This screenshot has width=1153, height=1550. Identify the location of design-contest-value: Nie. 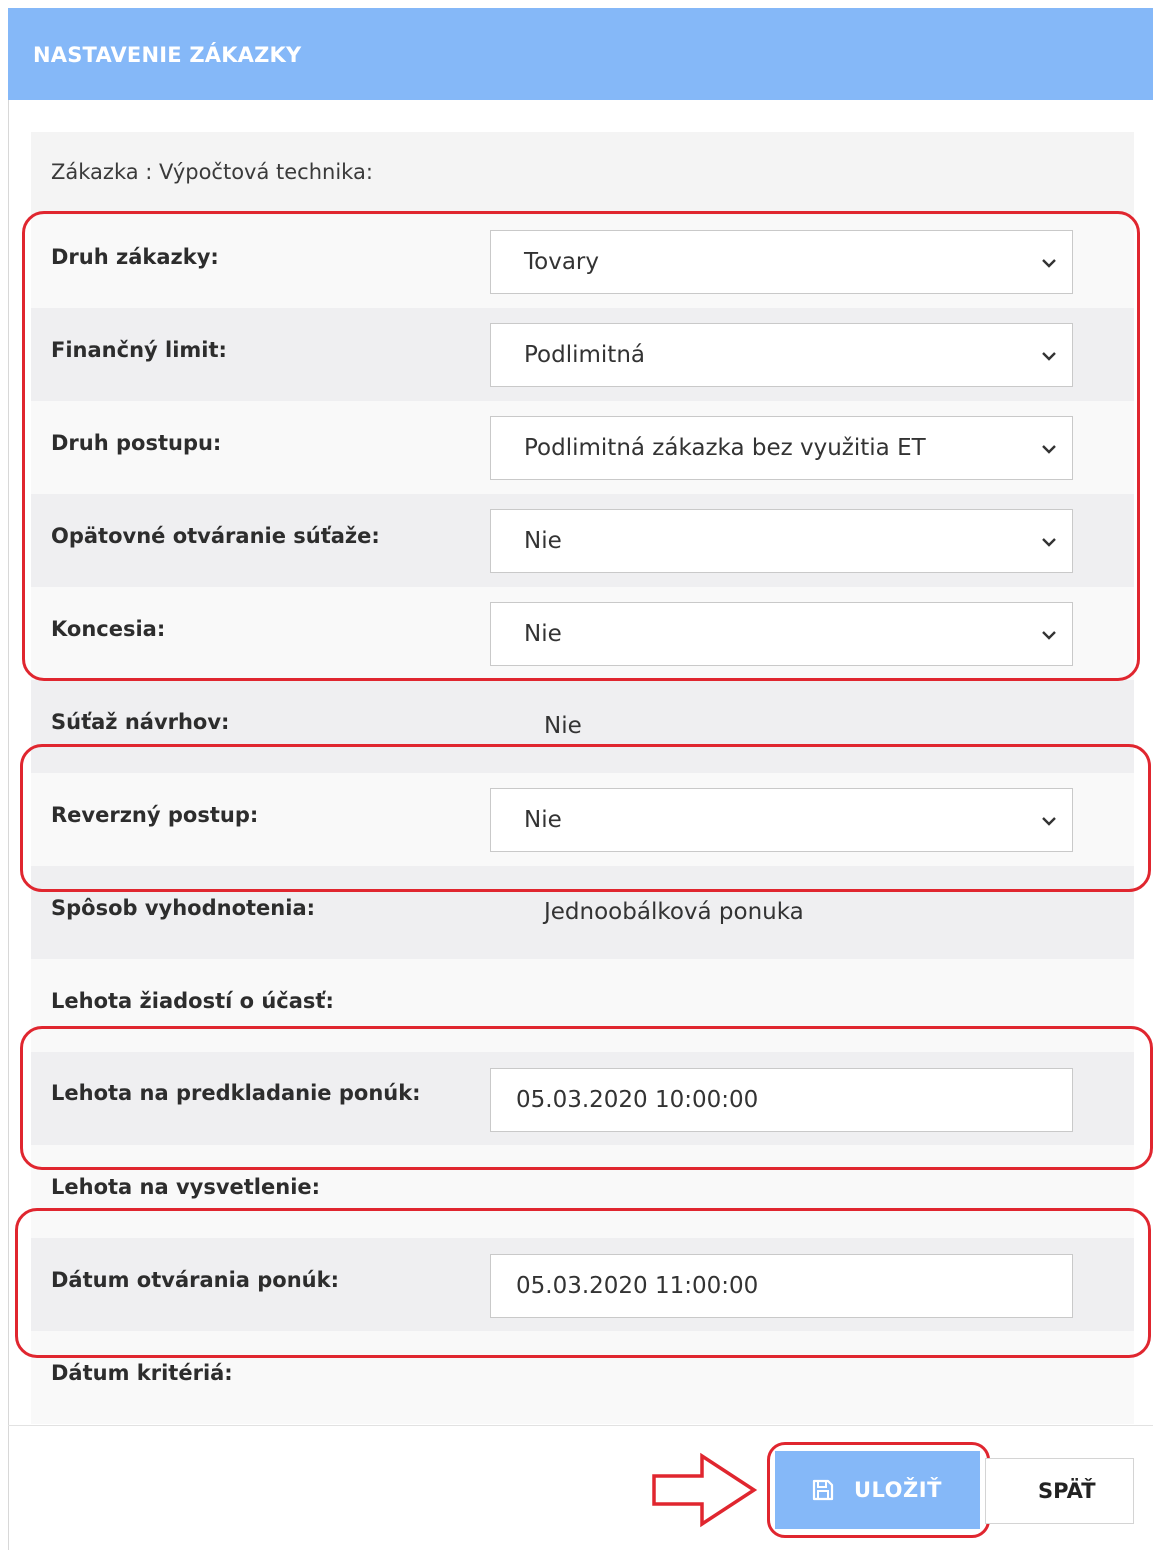
(563, 726).